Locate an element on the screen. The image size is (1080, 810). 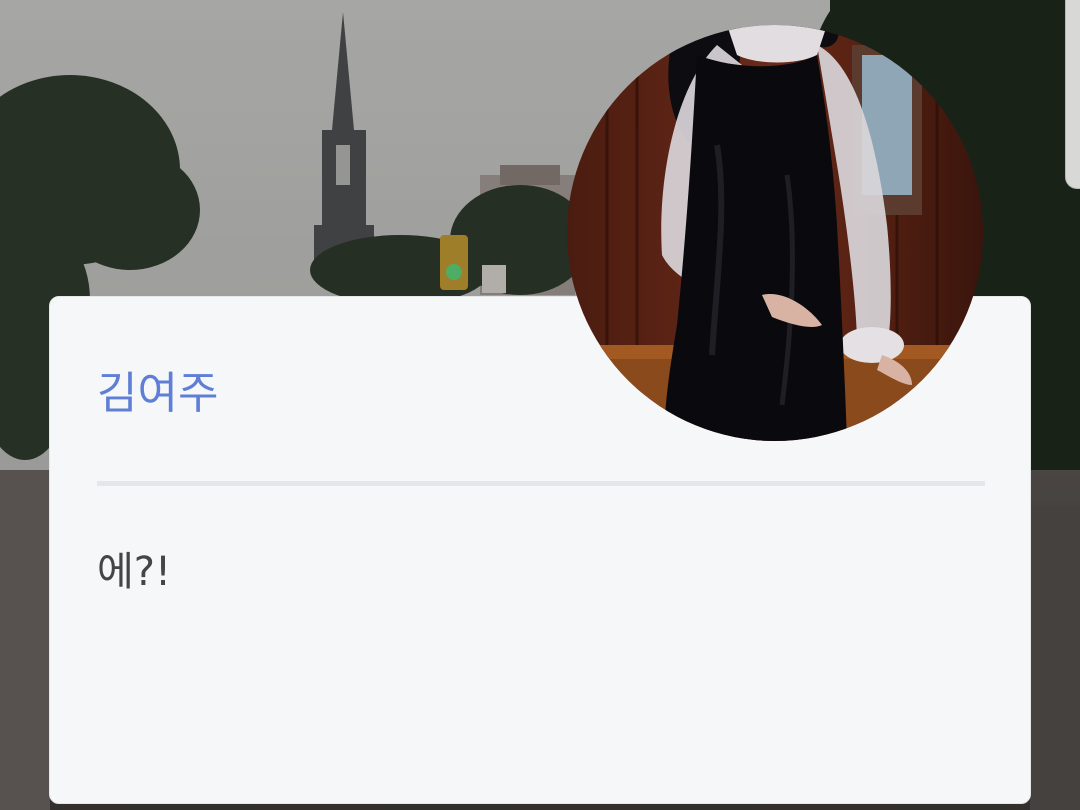
speaker-name: 김여주 is located at coordinates (158, 393).